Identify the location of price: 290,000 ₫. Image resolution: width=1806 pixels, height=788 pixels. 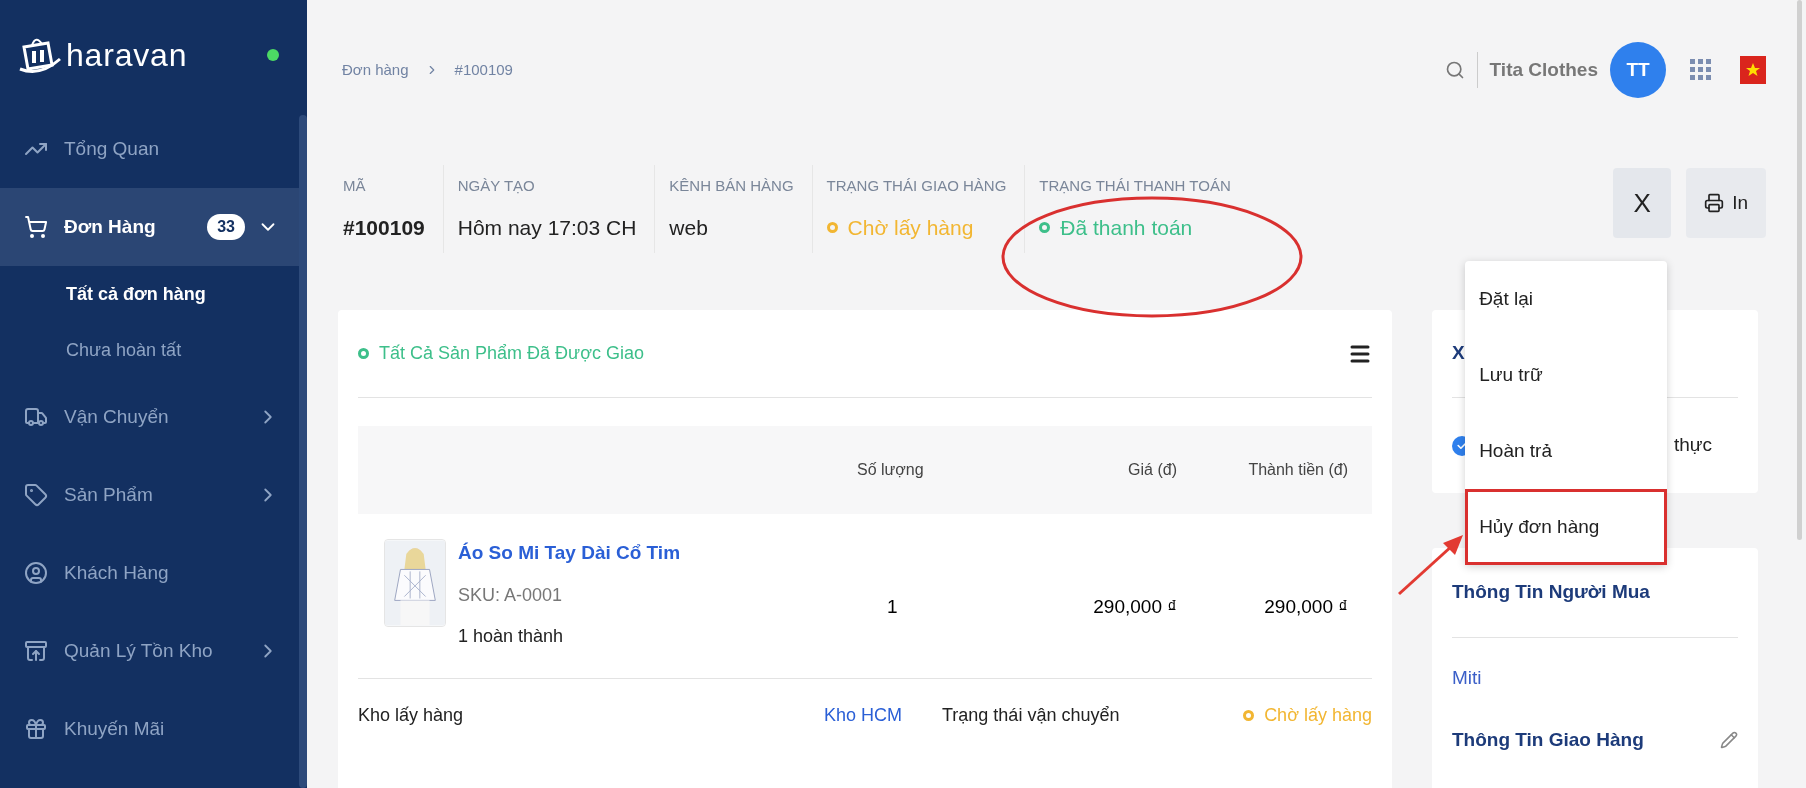
(1134, 607).